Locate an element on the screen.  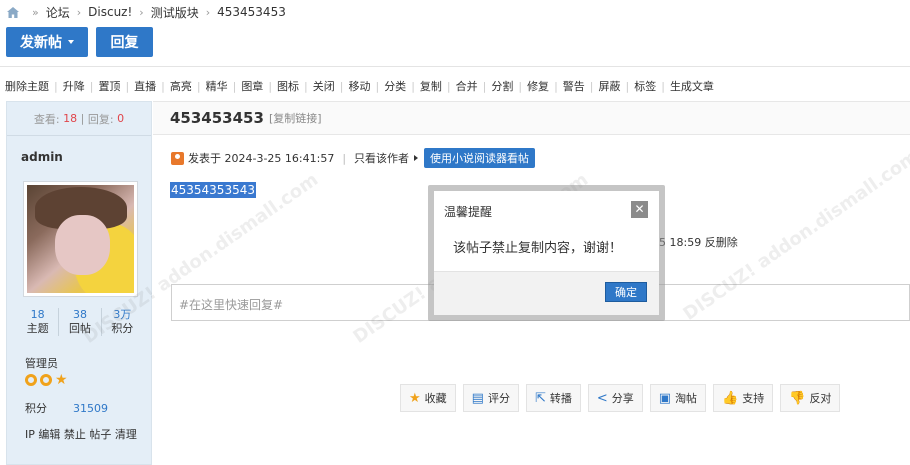
mod-tags: 标签 is located at coordinates (645, 86).